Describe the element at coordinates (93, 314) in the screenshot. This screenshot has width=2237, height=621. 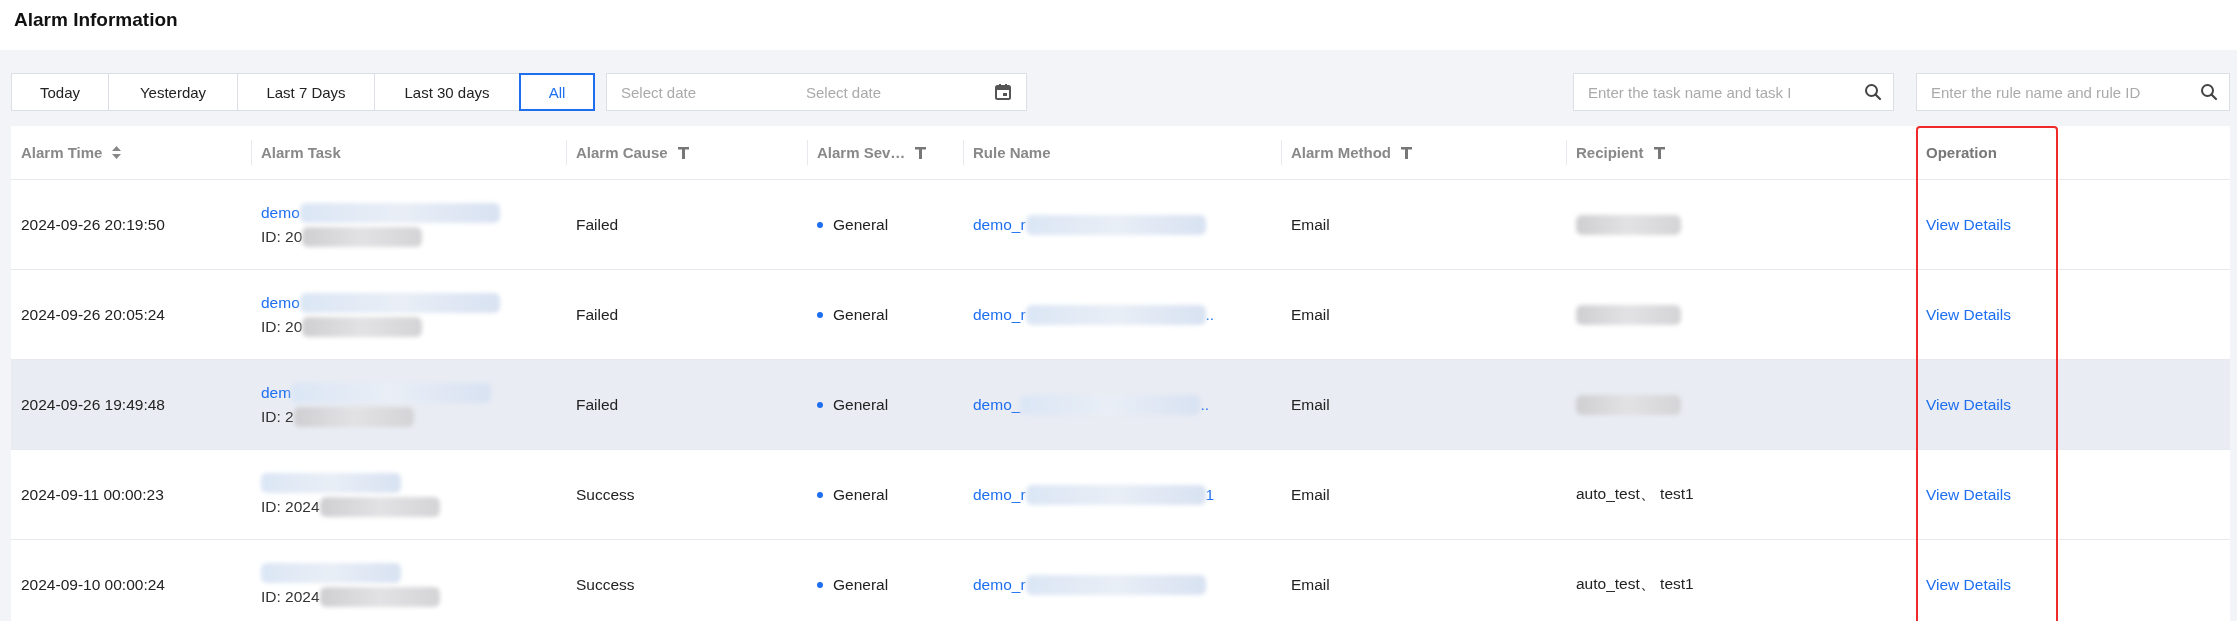
I see `table-cell: 2024-09-26 20:05:24` at that location.